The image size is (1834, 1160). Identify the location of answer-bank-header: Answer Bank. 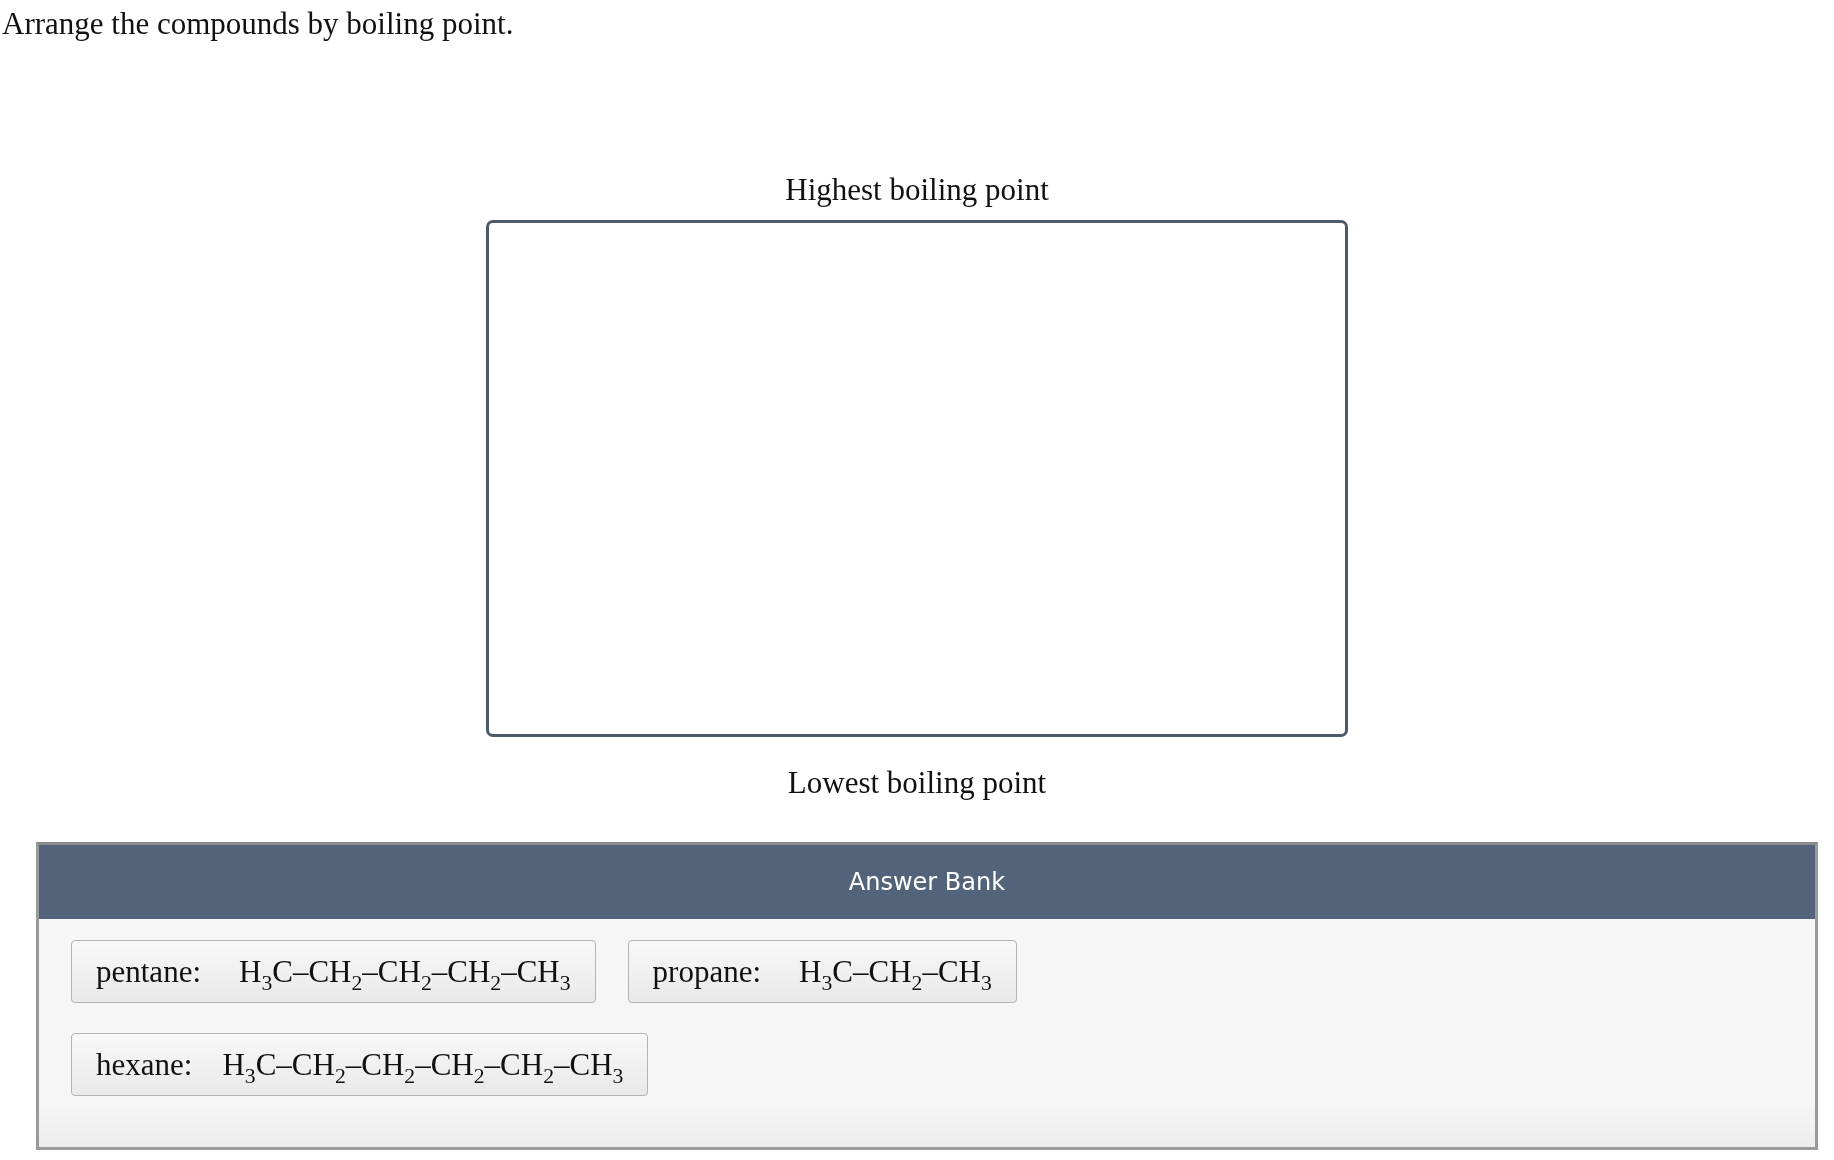
(927, 882).